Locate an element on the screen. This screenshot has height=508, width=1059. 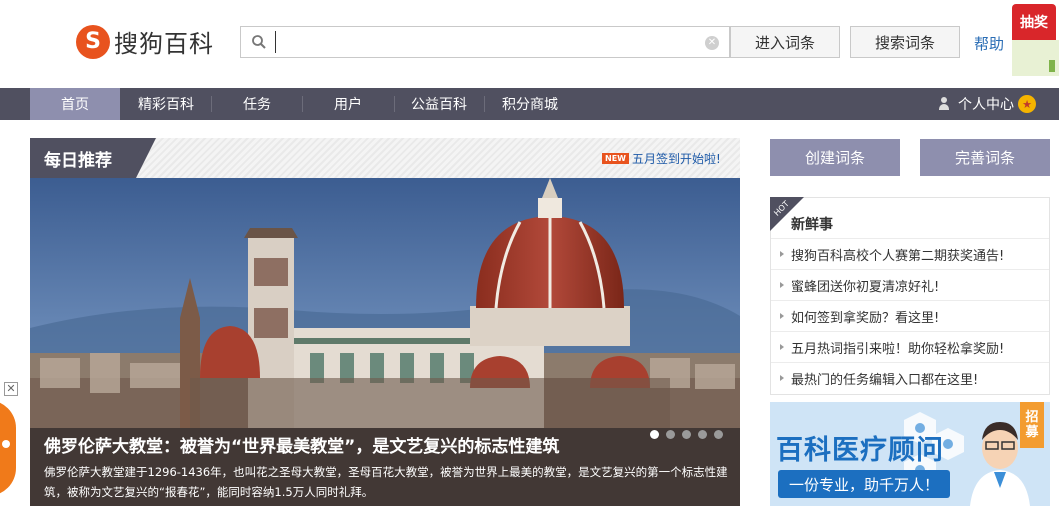
search-box: ✕ is located at coordinates (485, 42).